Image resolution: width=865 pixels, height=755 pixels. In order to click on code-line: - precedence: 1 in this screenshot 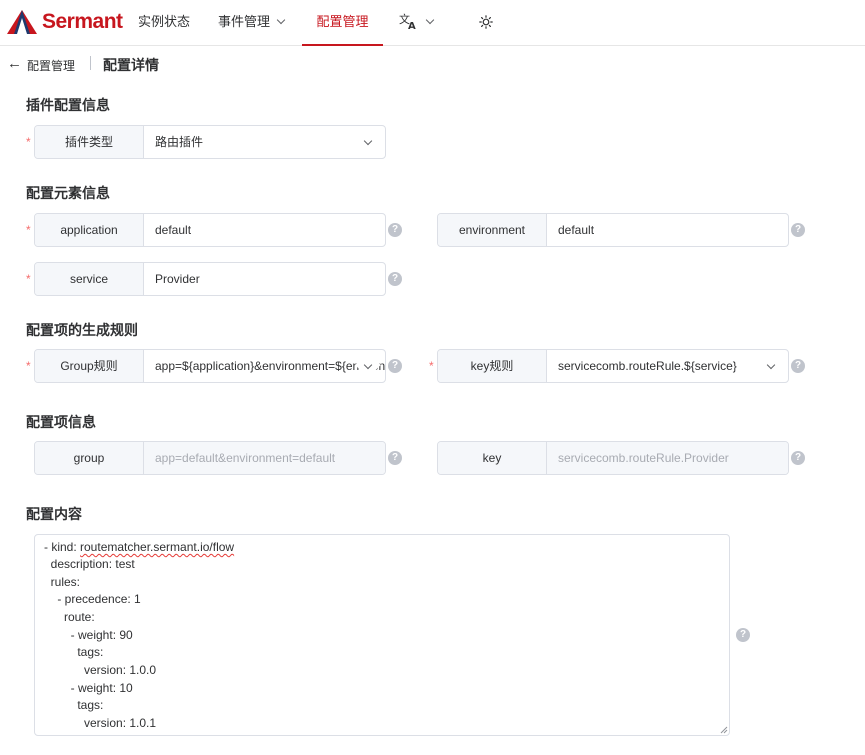, I will do `click(92, 599)`.